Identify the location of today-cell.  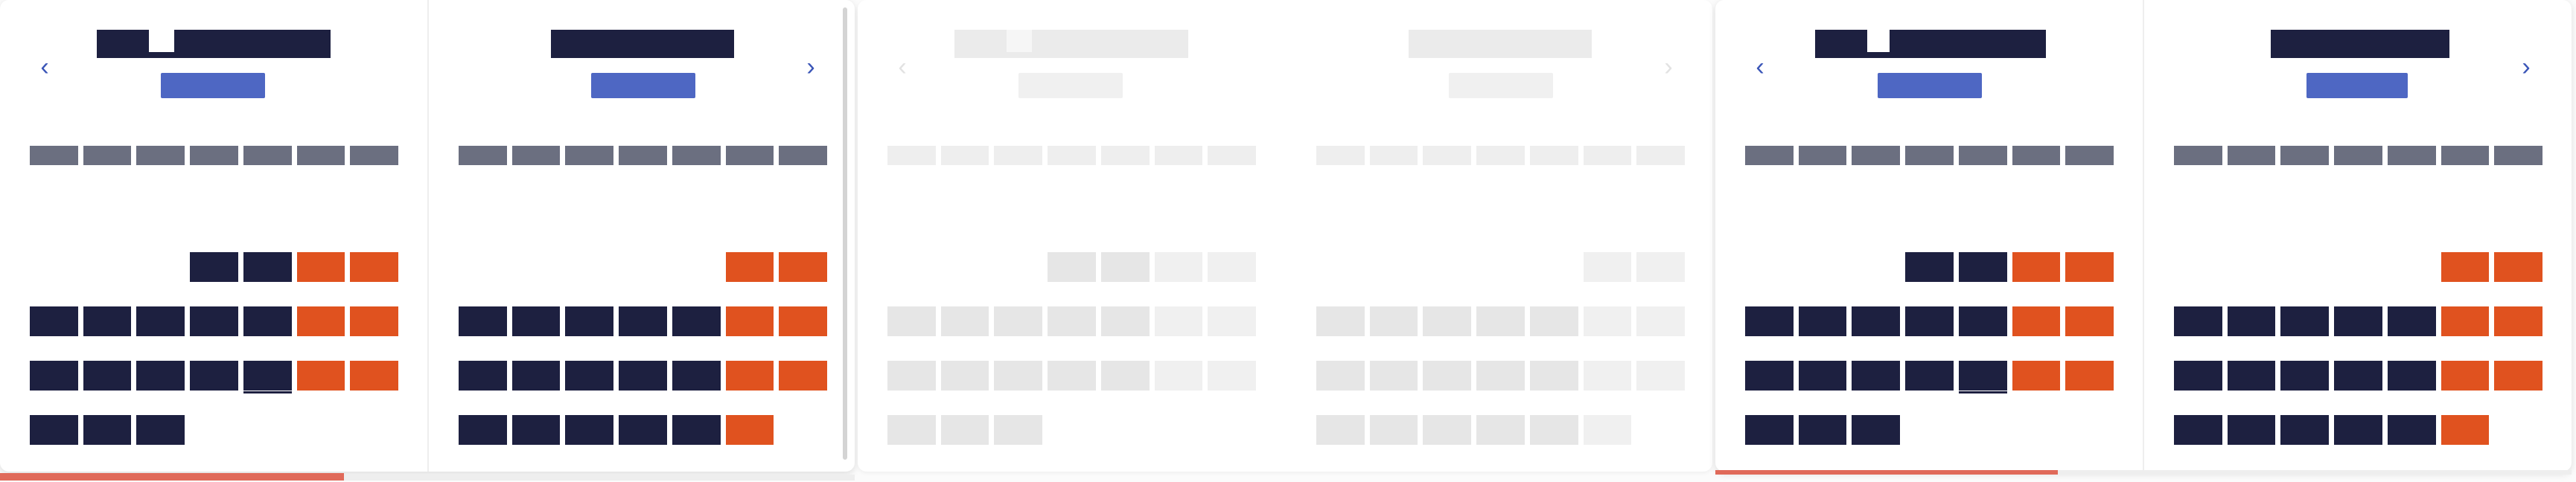
(267, 377).